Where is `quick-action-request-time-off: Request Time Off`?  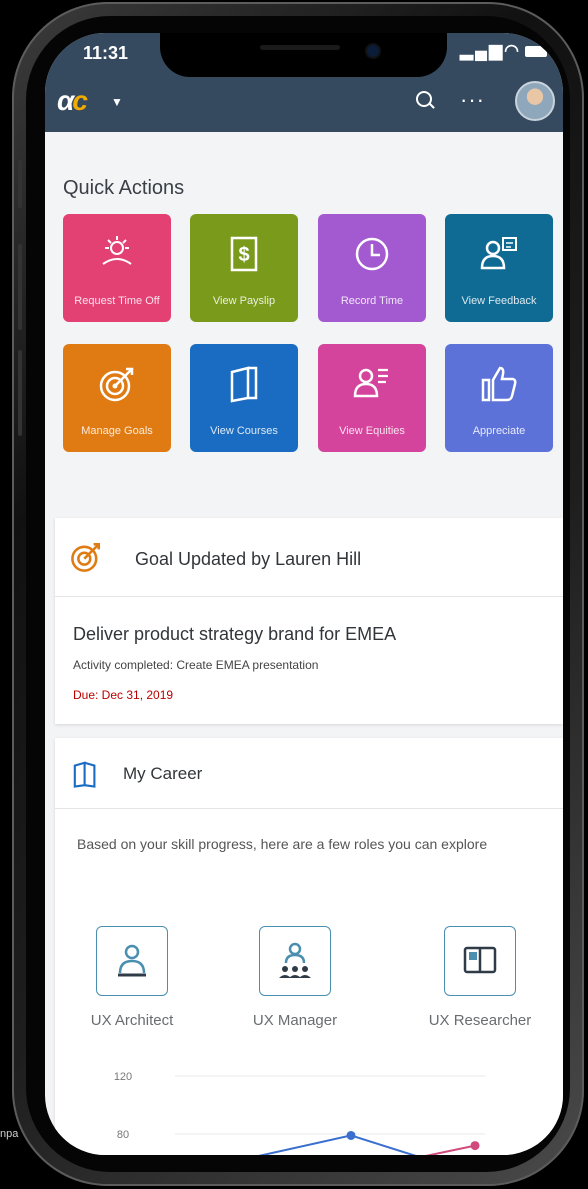
quick-action-request-time-off: Request Time Off is located at coordinates (117, 268).